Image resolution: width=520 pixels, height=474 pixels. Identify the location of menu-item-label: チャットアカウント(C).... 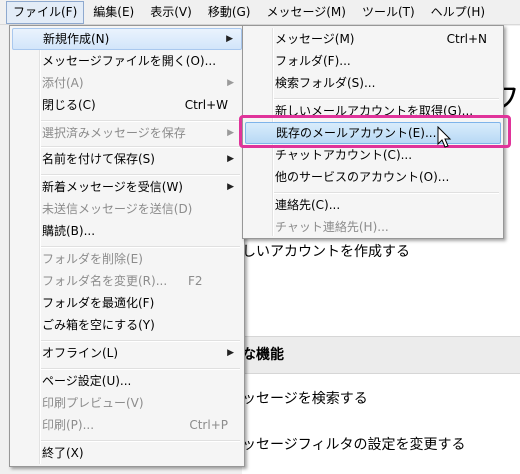
(344, 155).